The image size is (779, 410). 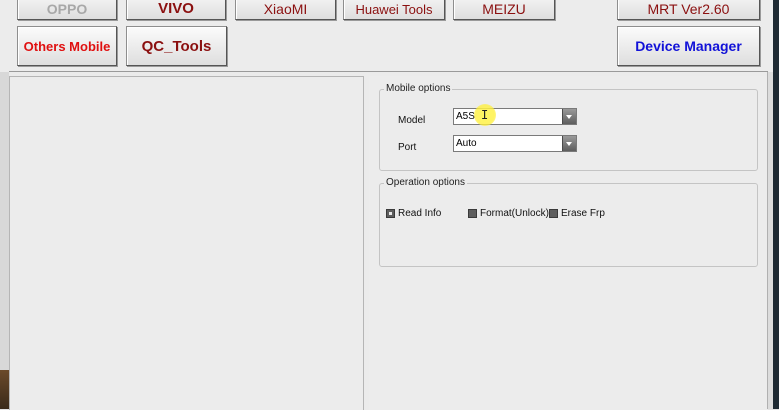 I want to click on others-mobile-button: Others Mobile, so click(x=67, y=46).